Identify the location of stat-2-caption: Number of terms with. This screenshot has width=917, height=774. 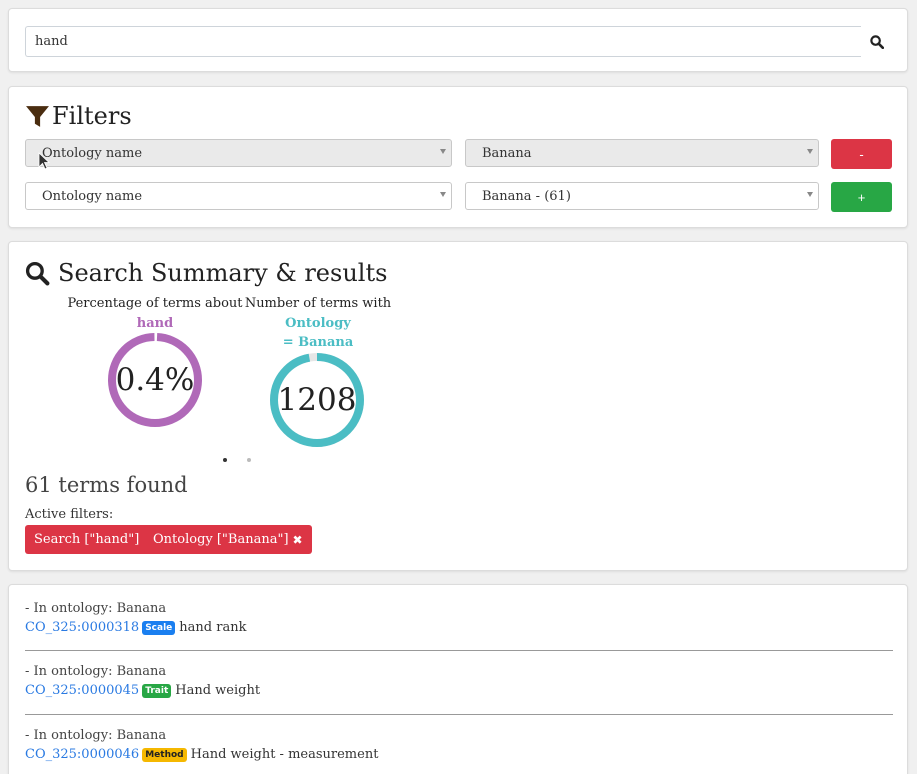
(318, 303).